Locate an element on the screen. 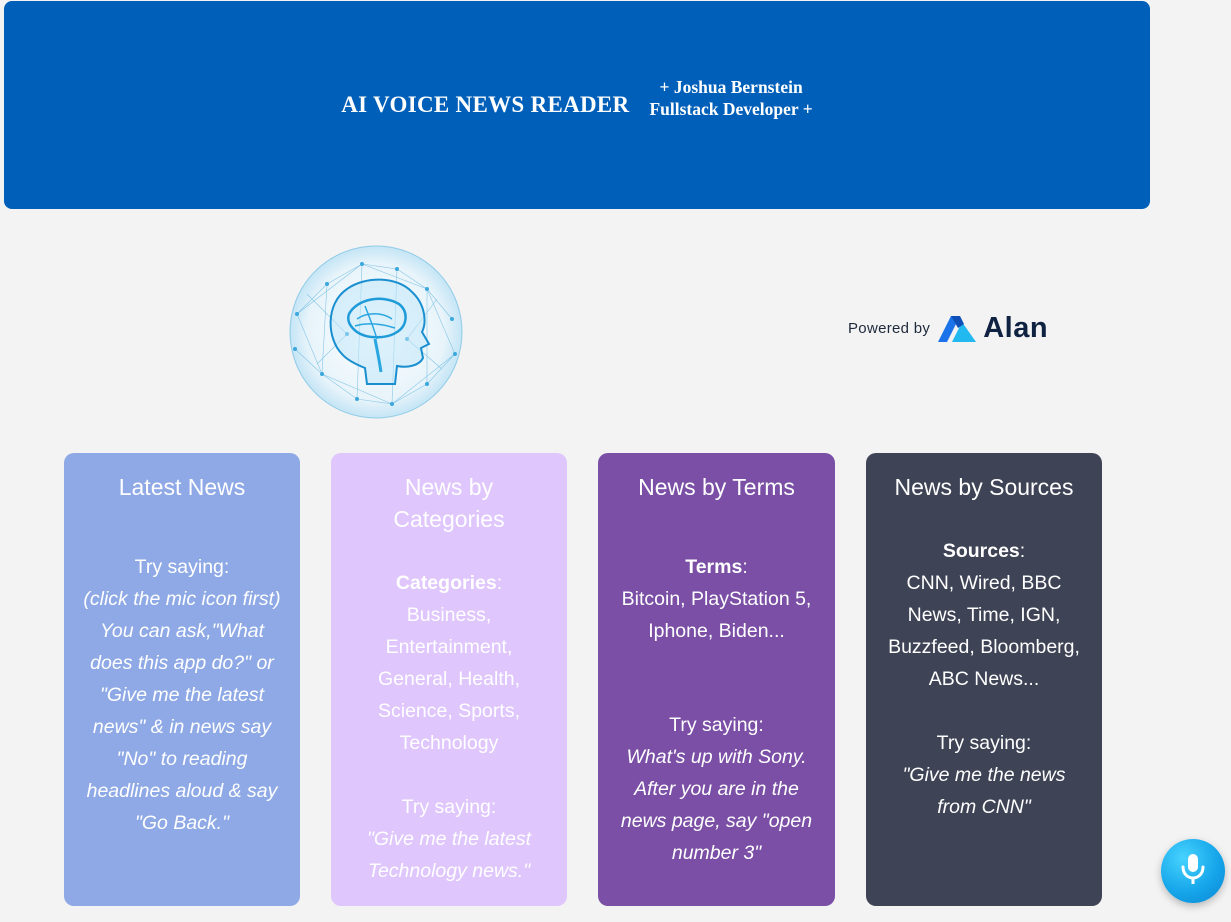  info-label: Terms is located at coordinates (714, 567).